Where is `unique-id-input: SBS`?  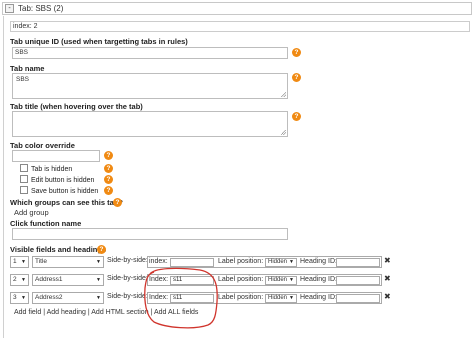
unique-id-input: SBS is located at coordinates (150, 53).